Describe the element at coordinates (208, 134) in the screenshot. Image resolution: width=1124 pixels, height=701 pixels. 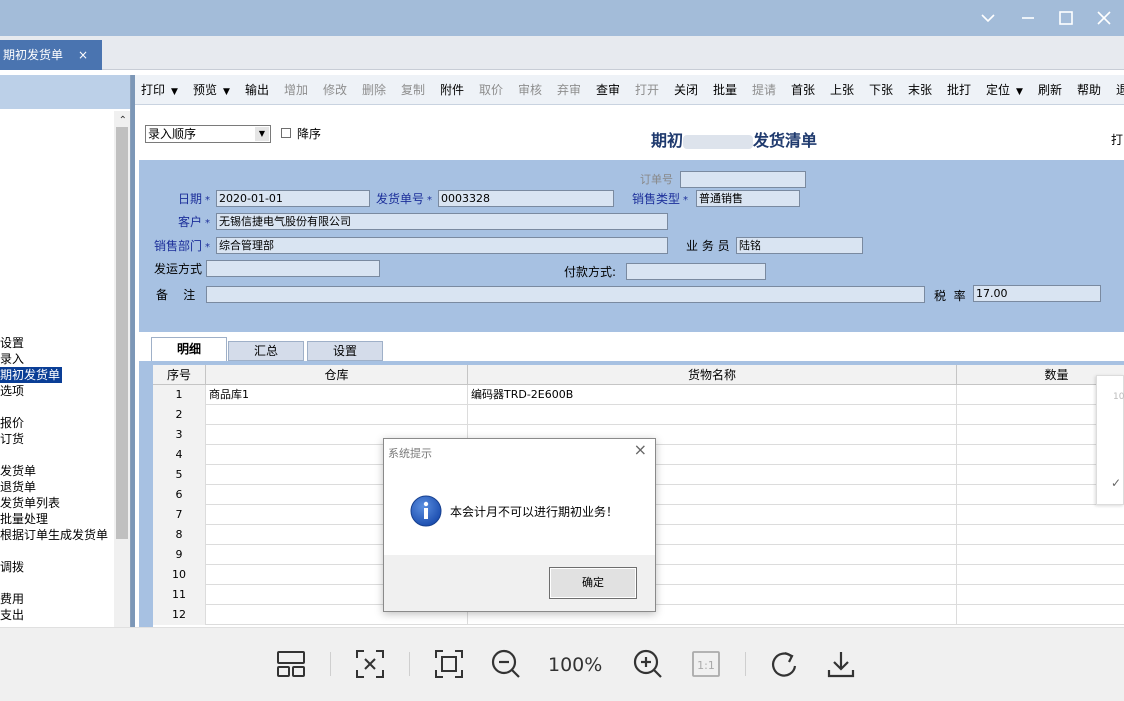
I see `sort-order-select: 录入顺序 ▼` at that location.